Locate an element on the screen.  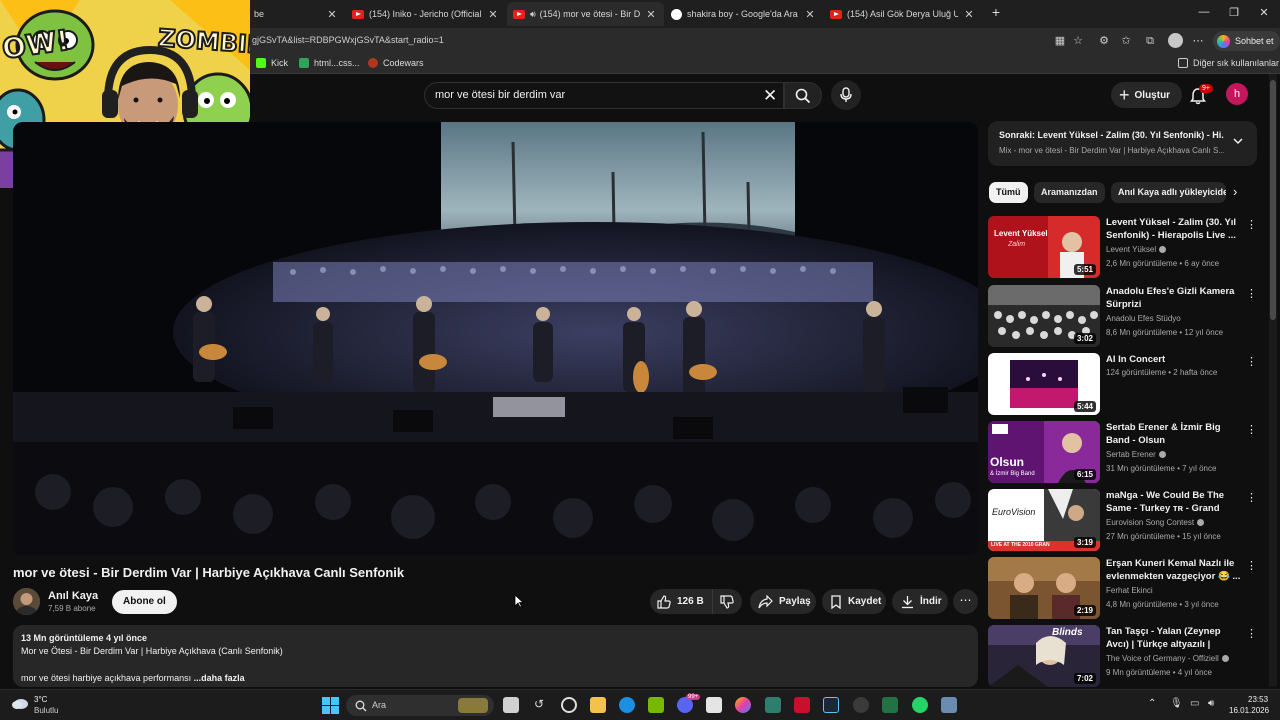
widgets-icon: ↺ is located at coordinates (539, 705).